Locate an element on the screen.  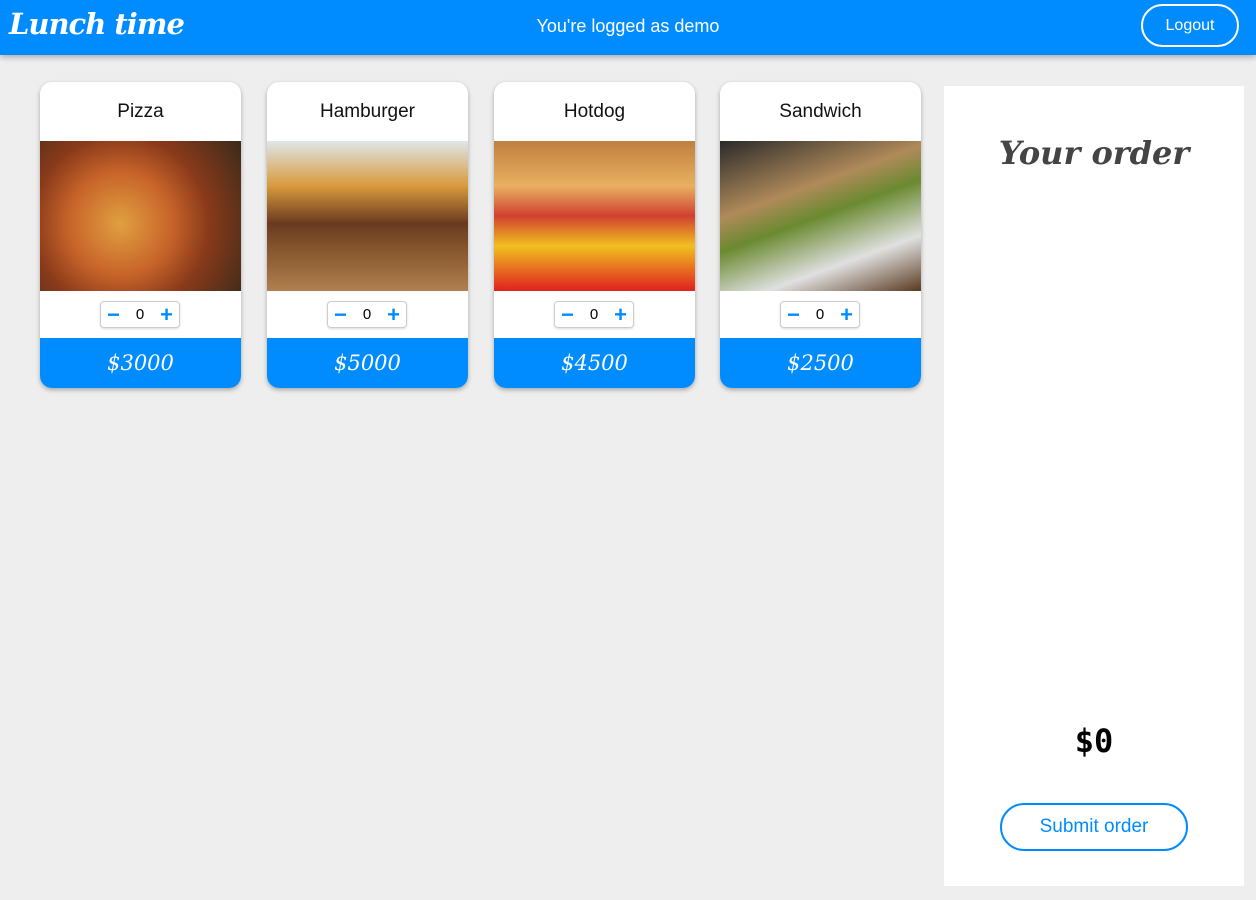
product-name: Hamburger is located at coordinates (367, 111).